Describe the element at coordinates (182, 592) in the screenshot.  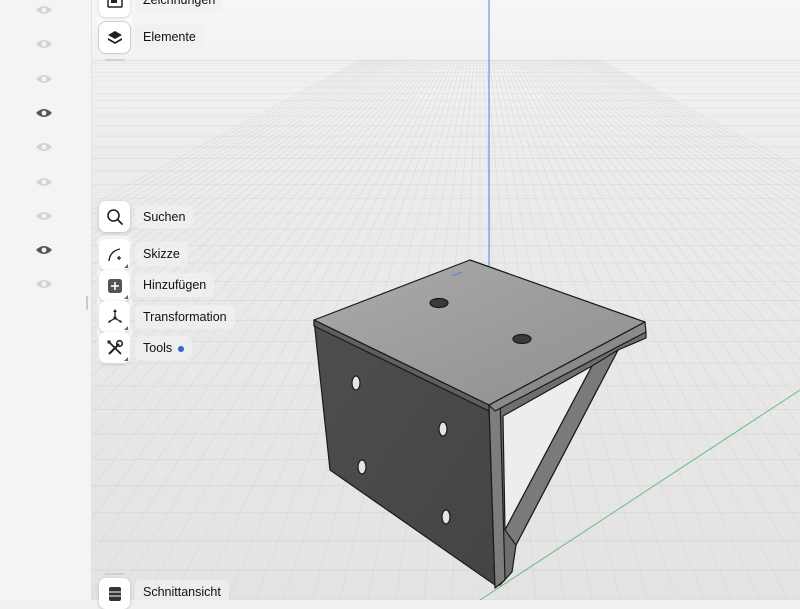
I see `section-view-label: Schnittansicht` at that location.